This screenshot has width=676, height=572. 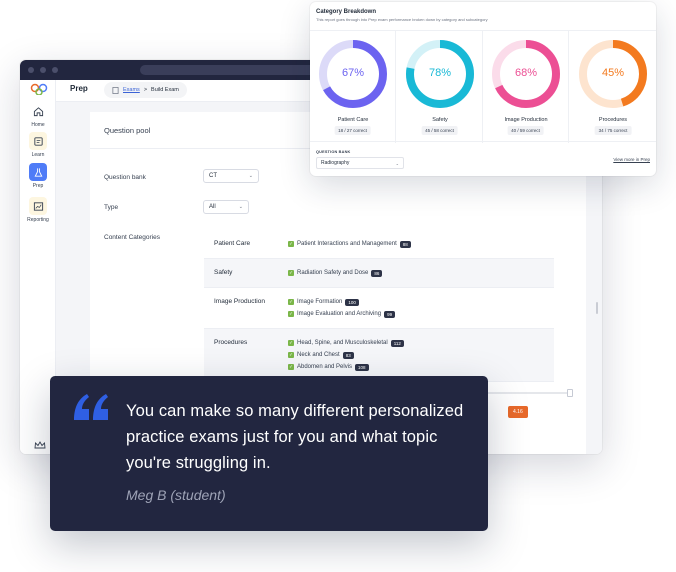 I want to click on ring-percent: 45%, so click(x=613, y=73).